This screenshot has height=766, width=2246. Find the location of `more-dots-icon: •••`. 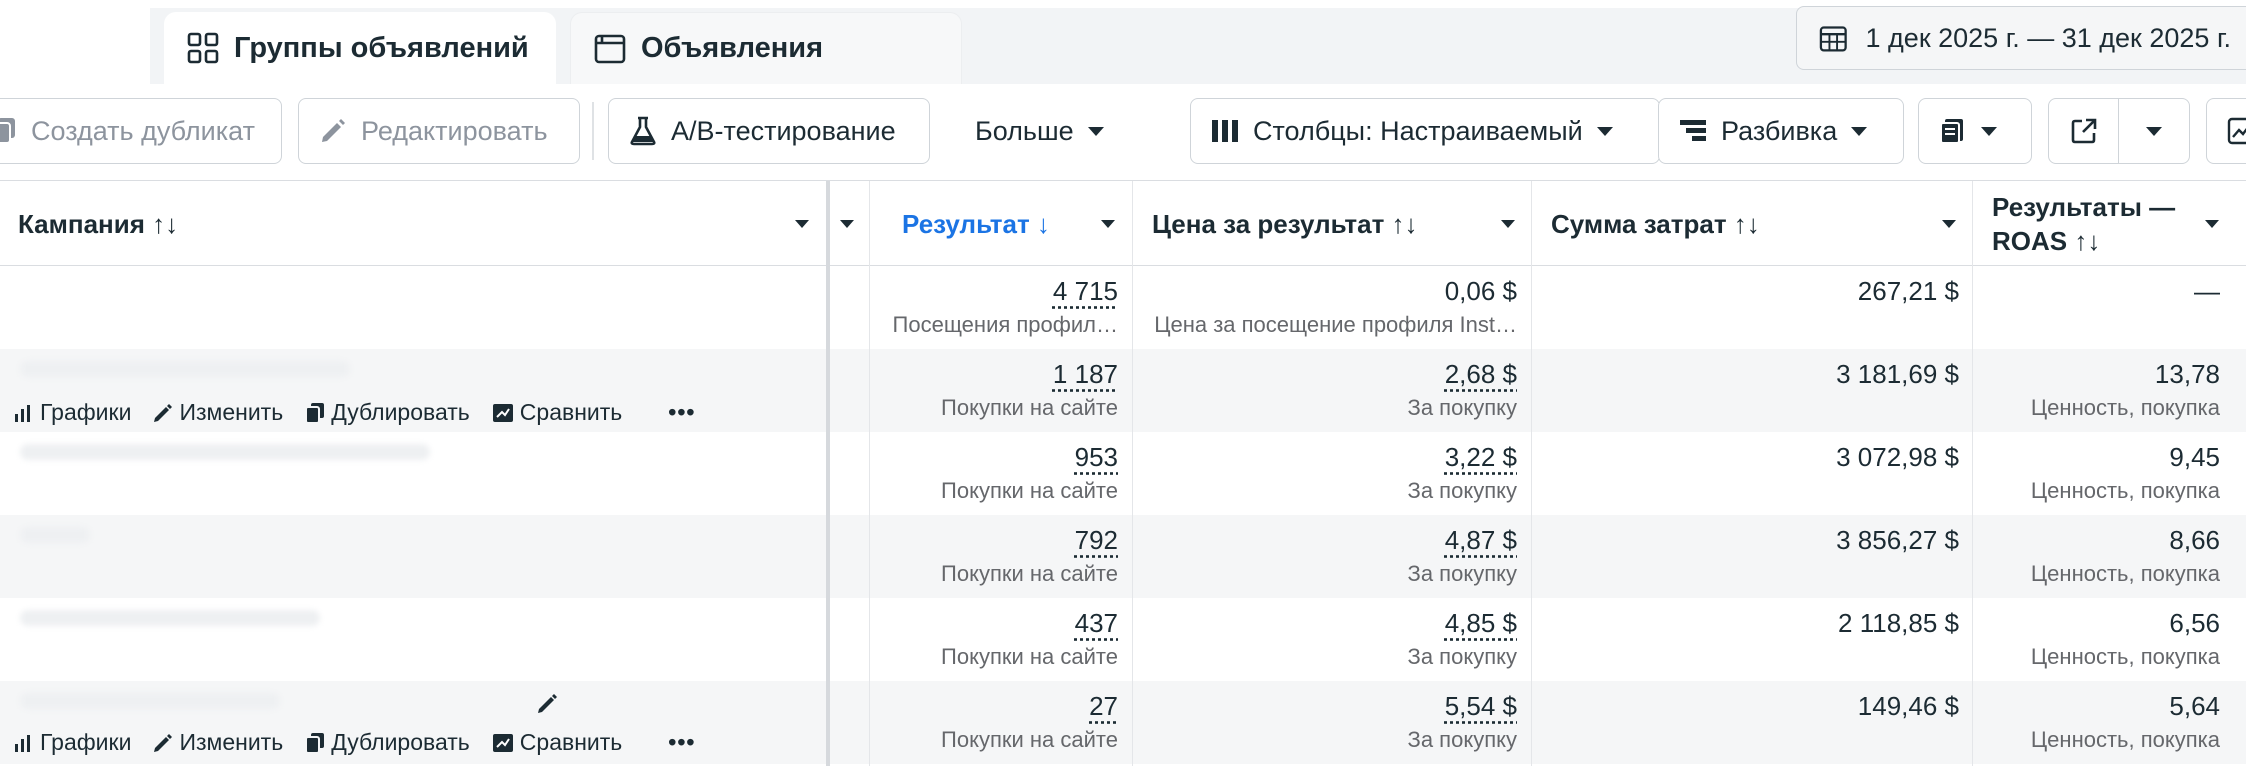

more-dots-icon: ••• is located at coordinates (681, 742).